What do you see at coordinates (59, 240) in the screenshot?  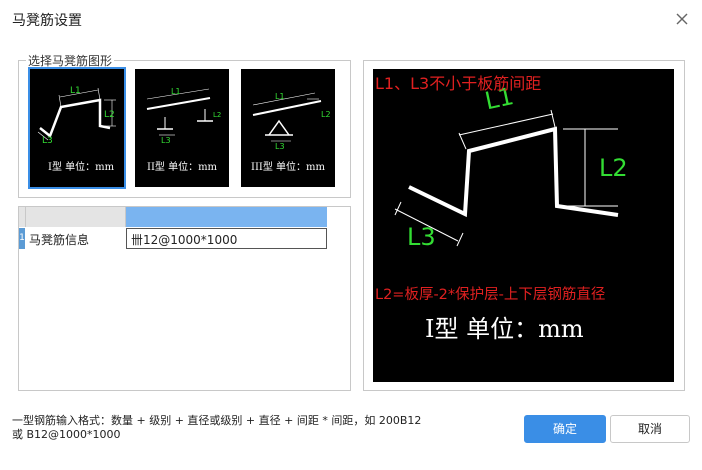 I see `row-name-cell: 马凳筋信息` at bounding box center [59, 240].